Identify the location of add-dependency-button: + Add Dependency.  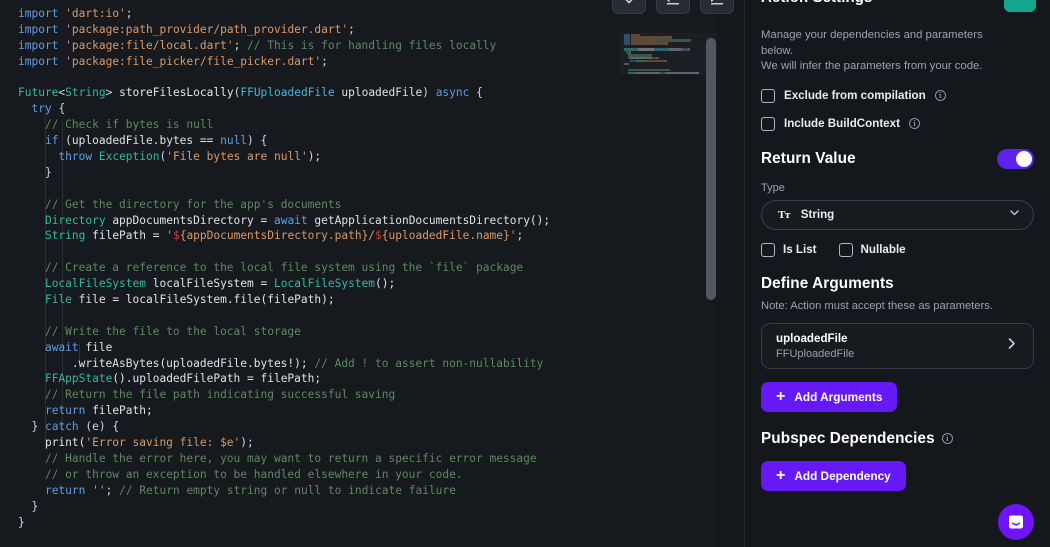
(833, 475).